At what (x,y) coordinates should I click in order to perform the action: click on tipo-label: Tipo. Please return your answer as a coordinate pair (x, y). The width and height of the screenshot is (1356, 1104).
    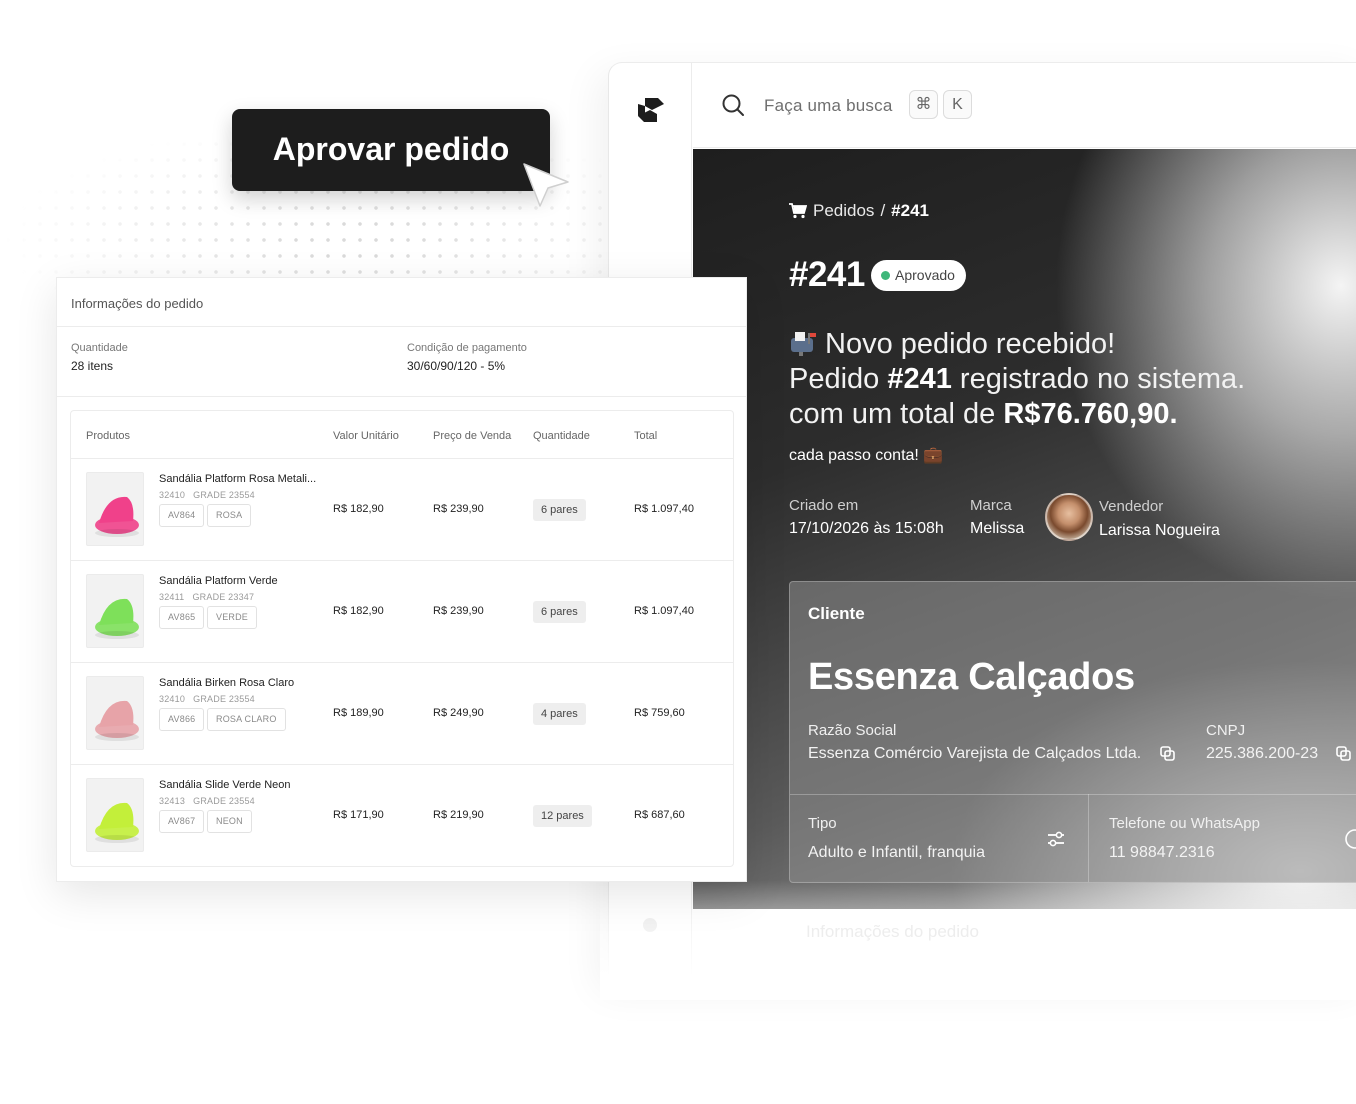
    Looking at the image, I should click on (822, 823).